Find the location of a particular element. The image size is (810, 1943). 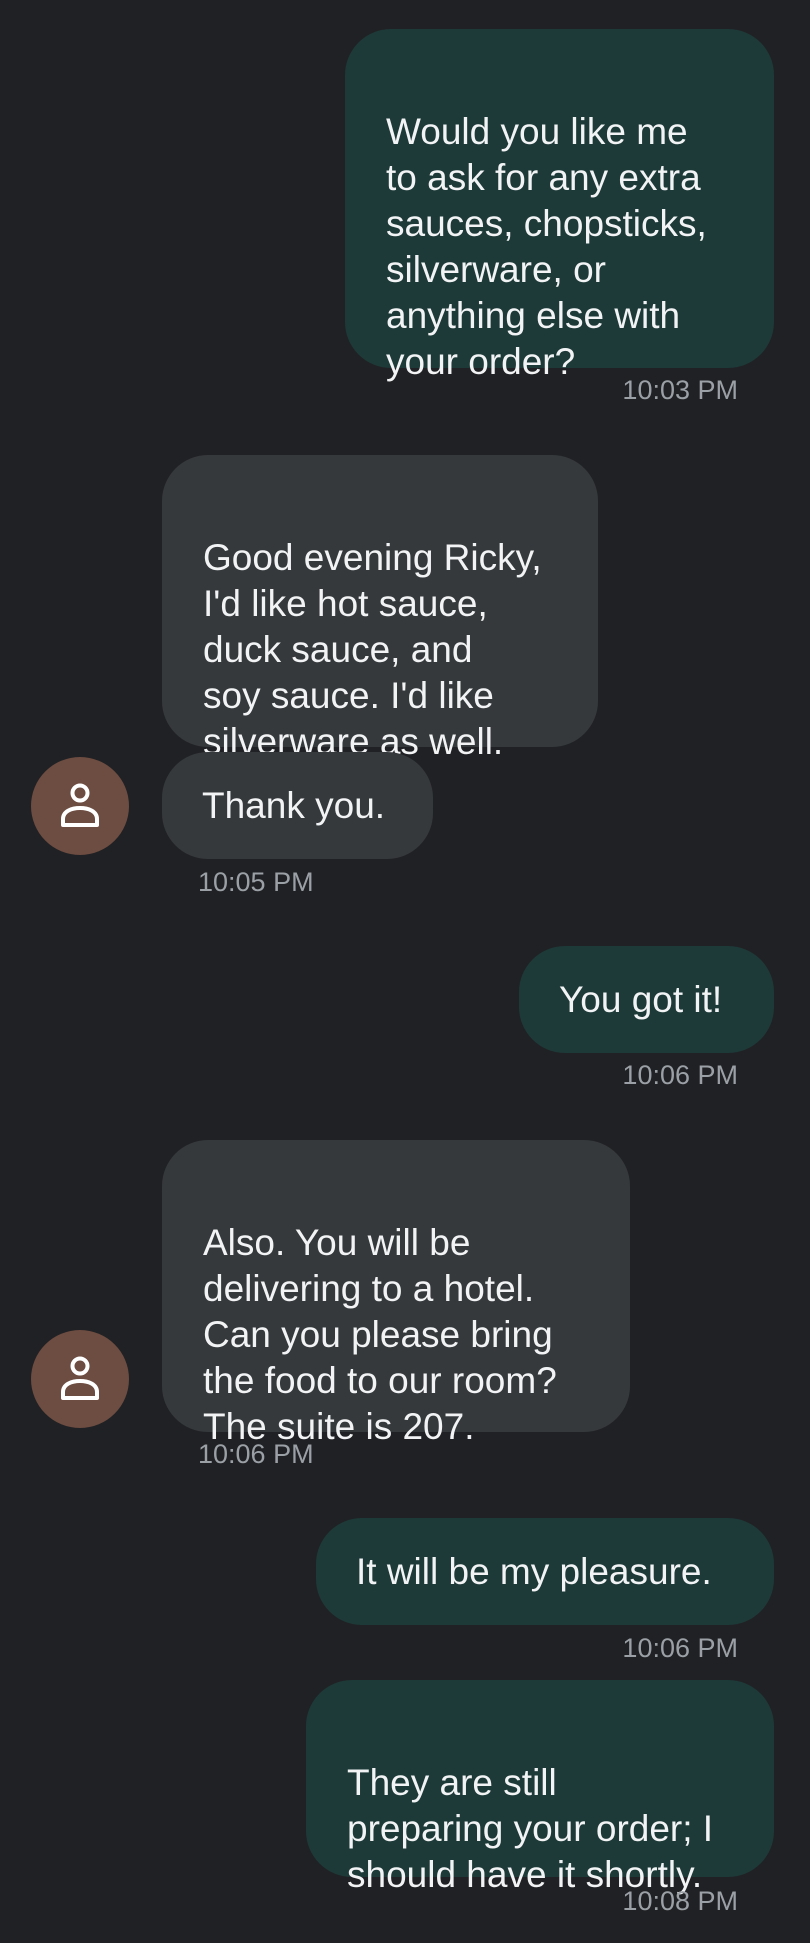

outgoing-message-bubble: You got it! is located at coordinates (646, 999).